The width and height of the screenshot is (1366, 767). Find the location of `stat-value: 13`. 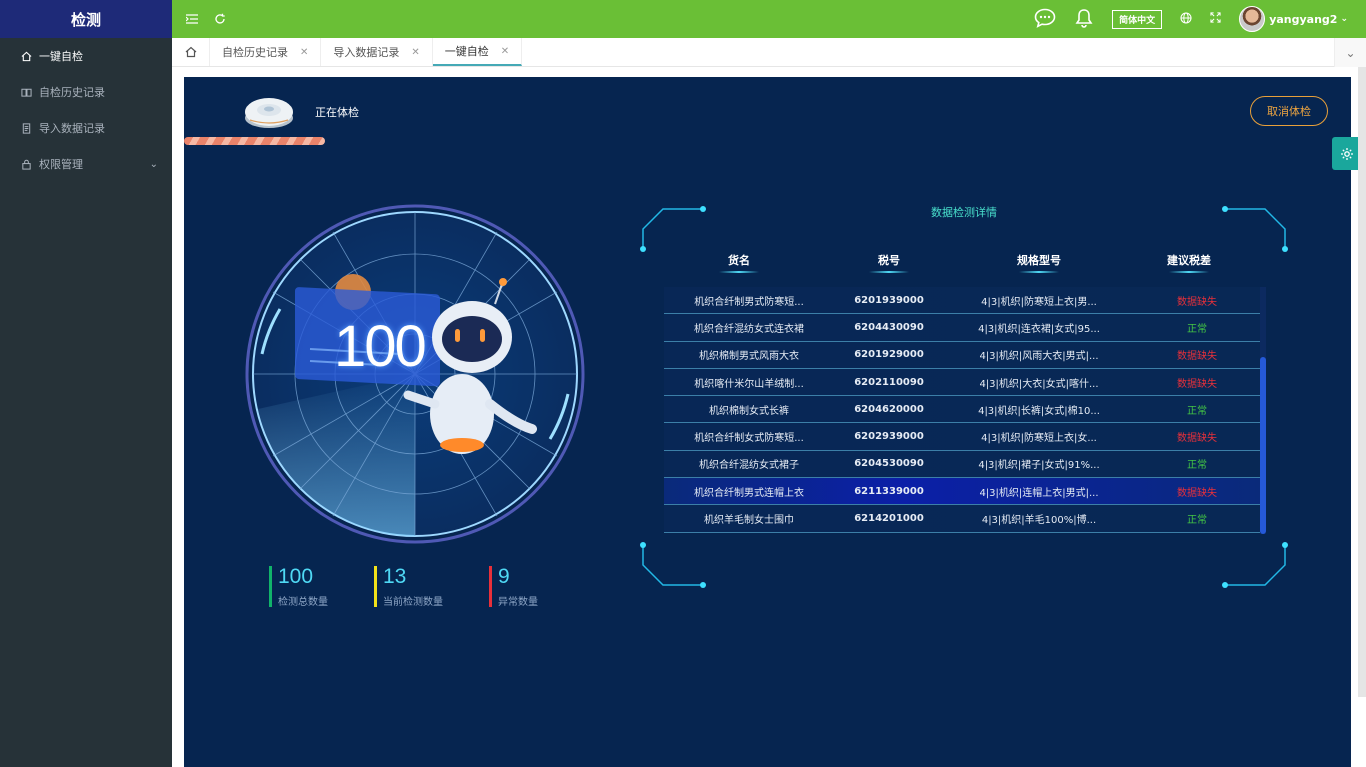

stat-value: 13 is located at coordinates (395, 576).